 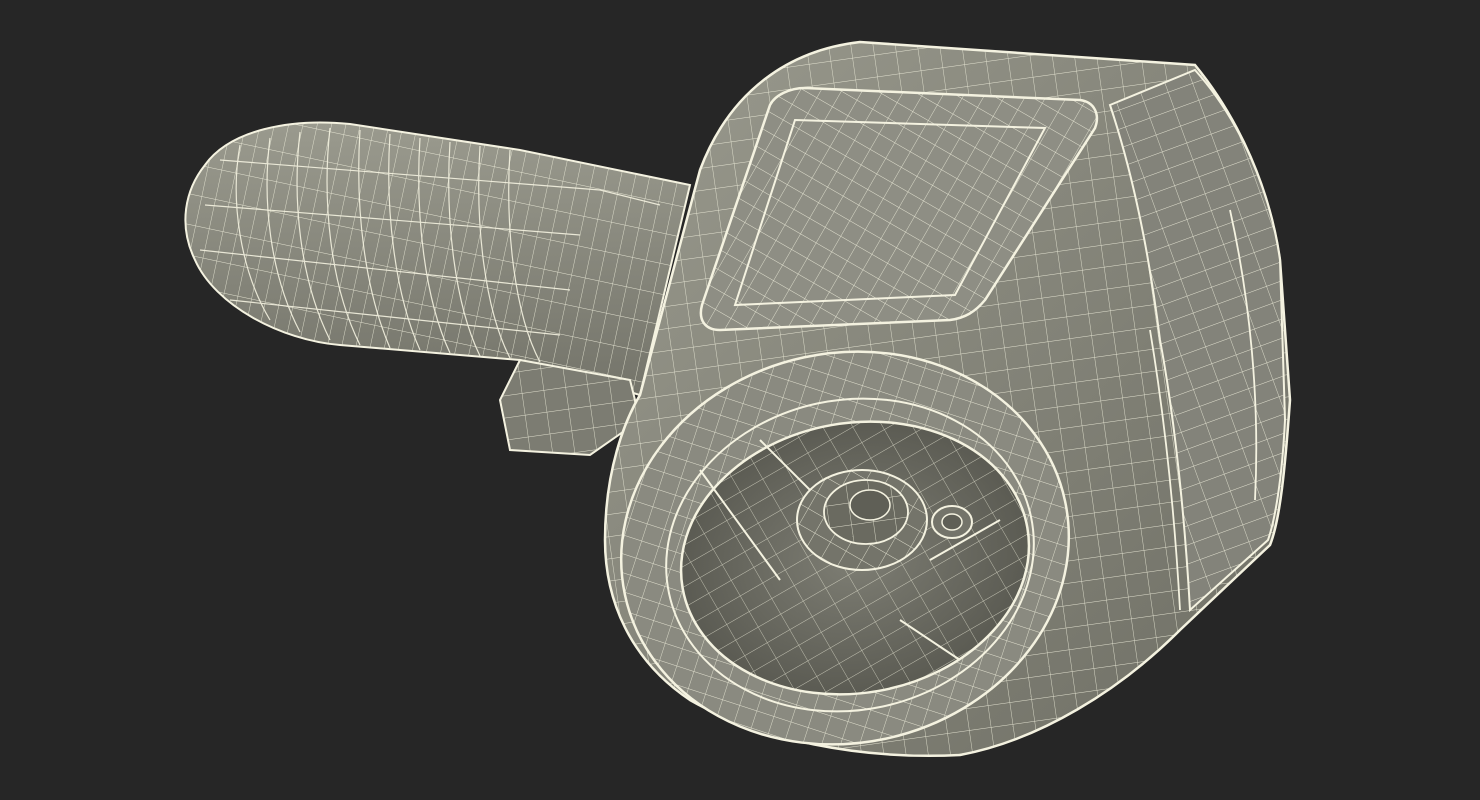 What do you see at coordinates (952, 522) in the screenshot?
I see `laser-aperture` at bounding box center [952, 522].